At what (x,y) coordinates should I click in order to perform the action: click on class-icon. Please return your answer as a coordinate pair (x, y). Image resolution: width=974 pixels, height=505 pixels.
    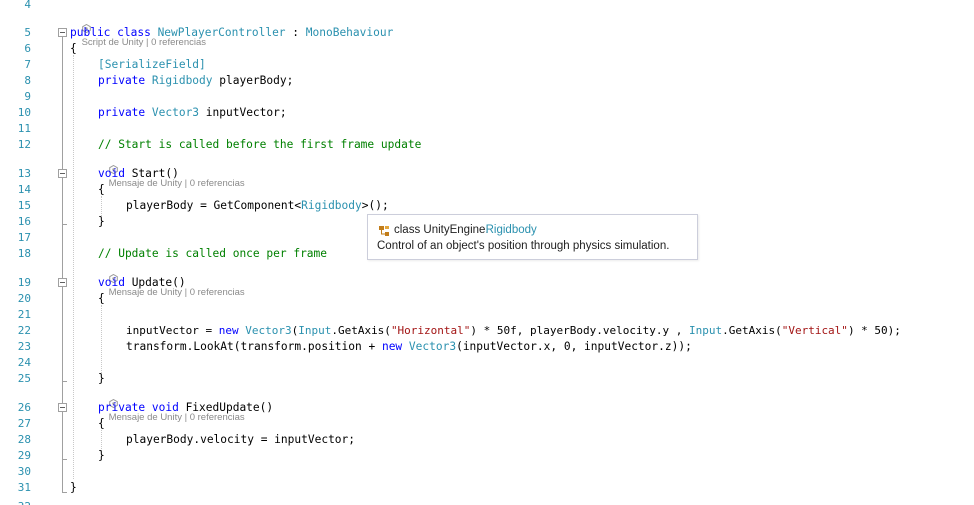
    Looking at the image, I should click on (384, 231).